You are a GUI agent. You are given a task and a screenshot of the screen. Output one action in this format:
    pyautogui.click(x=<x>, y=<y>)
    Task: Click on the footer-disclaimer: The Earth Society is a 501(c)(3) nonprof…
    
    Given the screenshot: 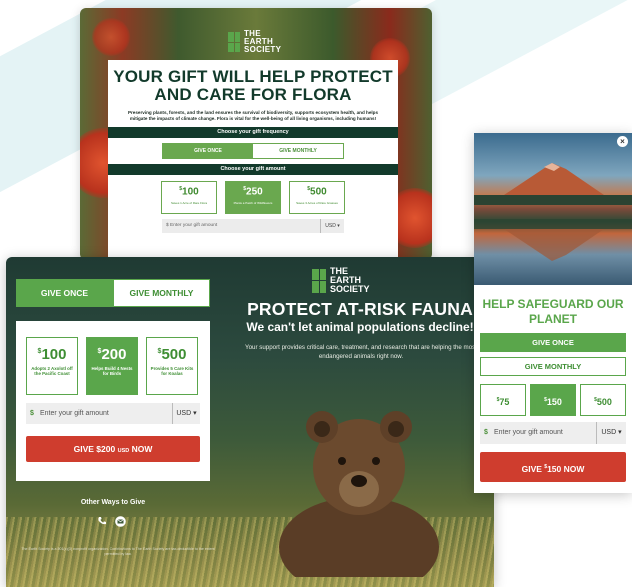 What is the action you would take?
    pyautogui.click(x=118, y=551)
    